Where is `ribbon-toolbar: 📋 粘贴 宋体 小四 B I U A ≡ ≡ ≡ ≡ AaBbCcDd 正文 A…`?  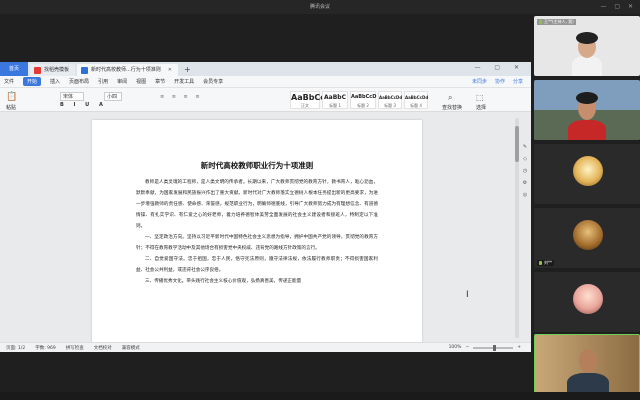 ribbon-toolbar: 📋 粘贴 宋体 小四 B I U A ≡ ≡ ≡ ≡ AaBbCcDd 正文 A… is located at coordinates (265, 100).